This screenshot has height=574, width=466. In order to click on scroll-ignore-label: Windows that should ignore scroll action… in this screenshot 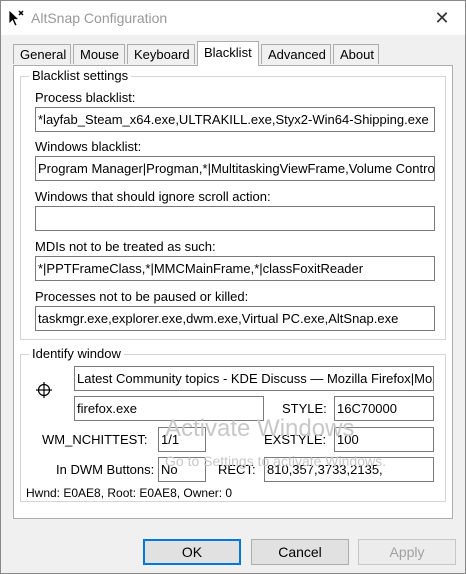, I will do `click(153, 196)`.